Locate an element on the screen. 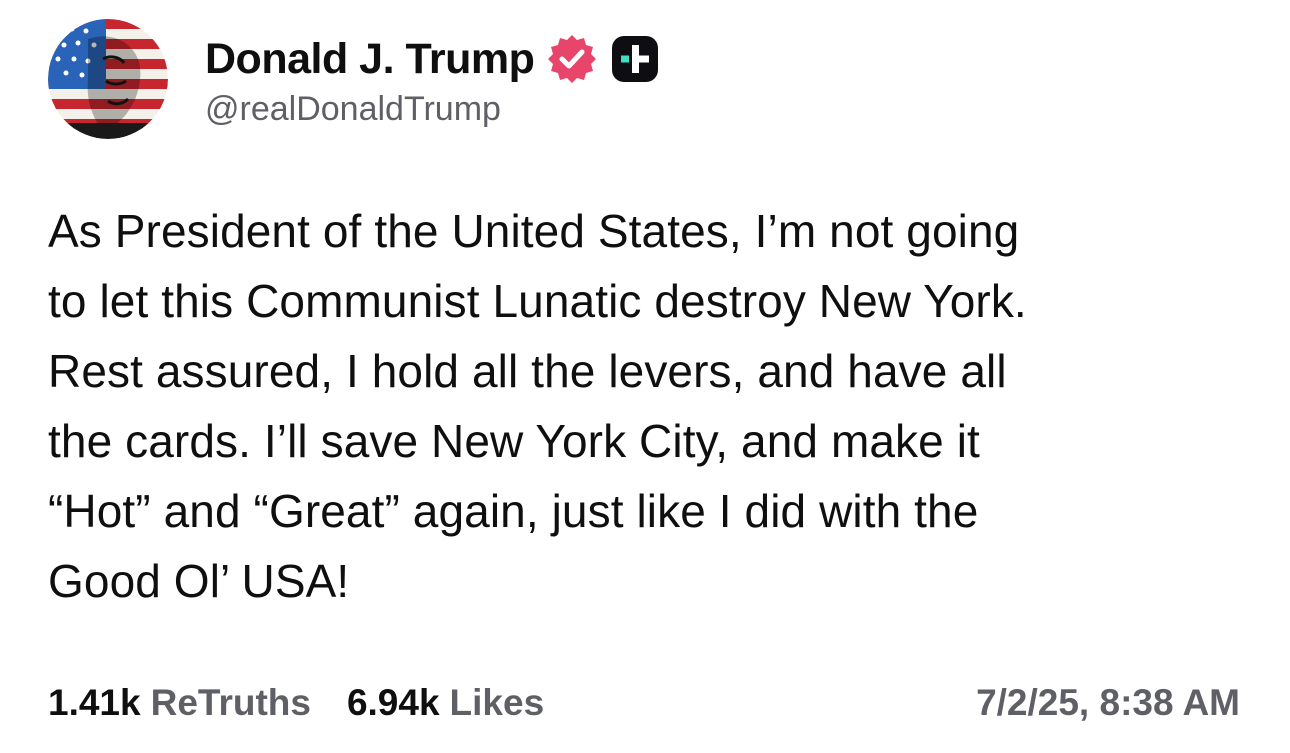 This screenshot has height=753, width=1290. truth-plus-badge-icon is located at coordinates (635, 59).